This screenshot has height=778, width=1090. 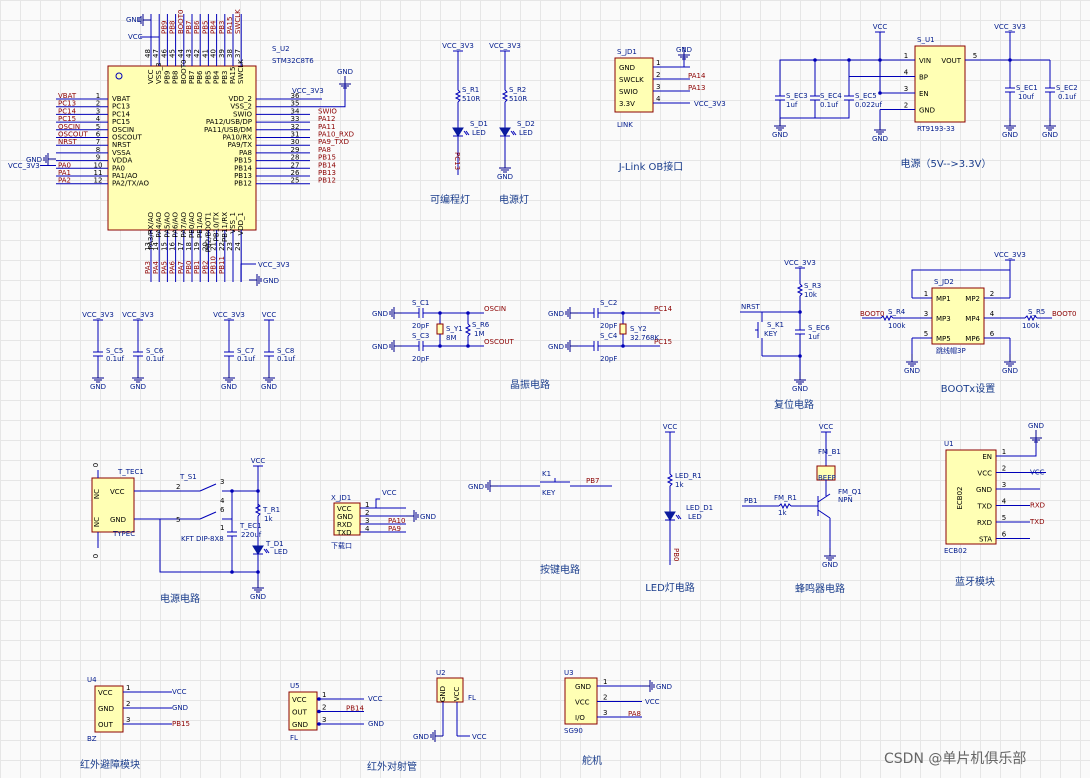 What do you see at coordinates (1031, 326) in the screenshot?
I see `value: 100k` at bounding box center [1031, 326].